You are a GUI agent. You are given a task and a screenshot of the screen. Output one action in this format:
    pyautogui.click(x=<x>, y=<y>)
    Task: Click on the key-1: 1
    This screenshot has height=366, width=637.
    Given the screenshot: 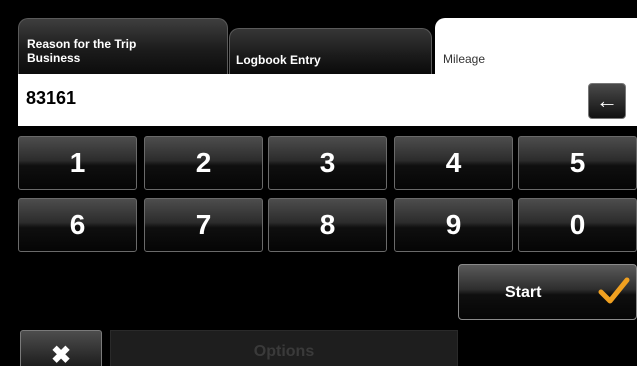 What is the action you would take?
    pyautogui.click(x=77, y=163)
    